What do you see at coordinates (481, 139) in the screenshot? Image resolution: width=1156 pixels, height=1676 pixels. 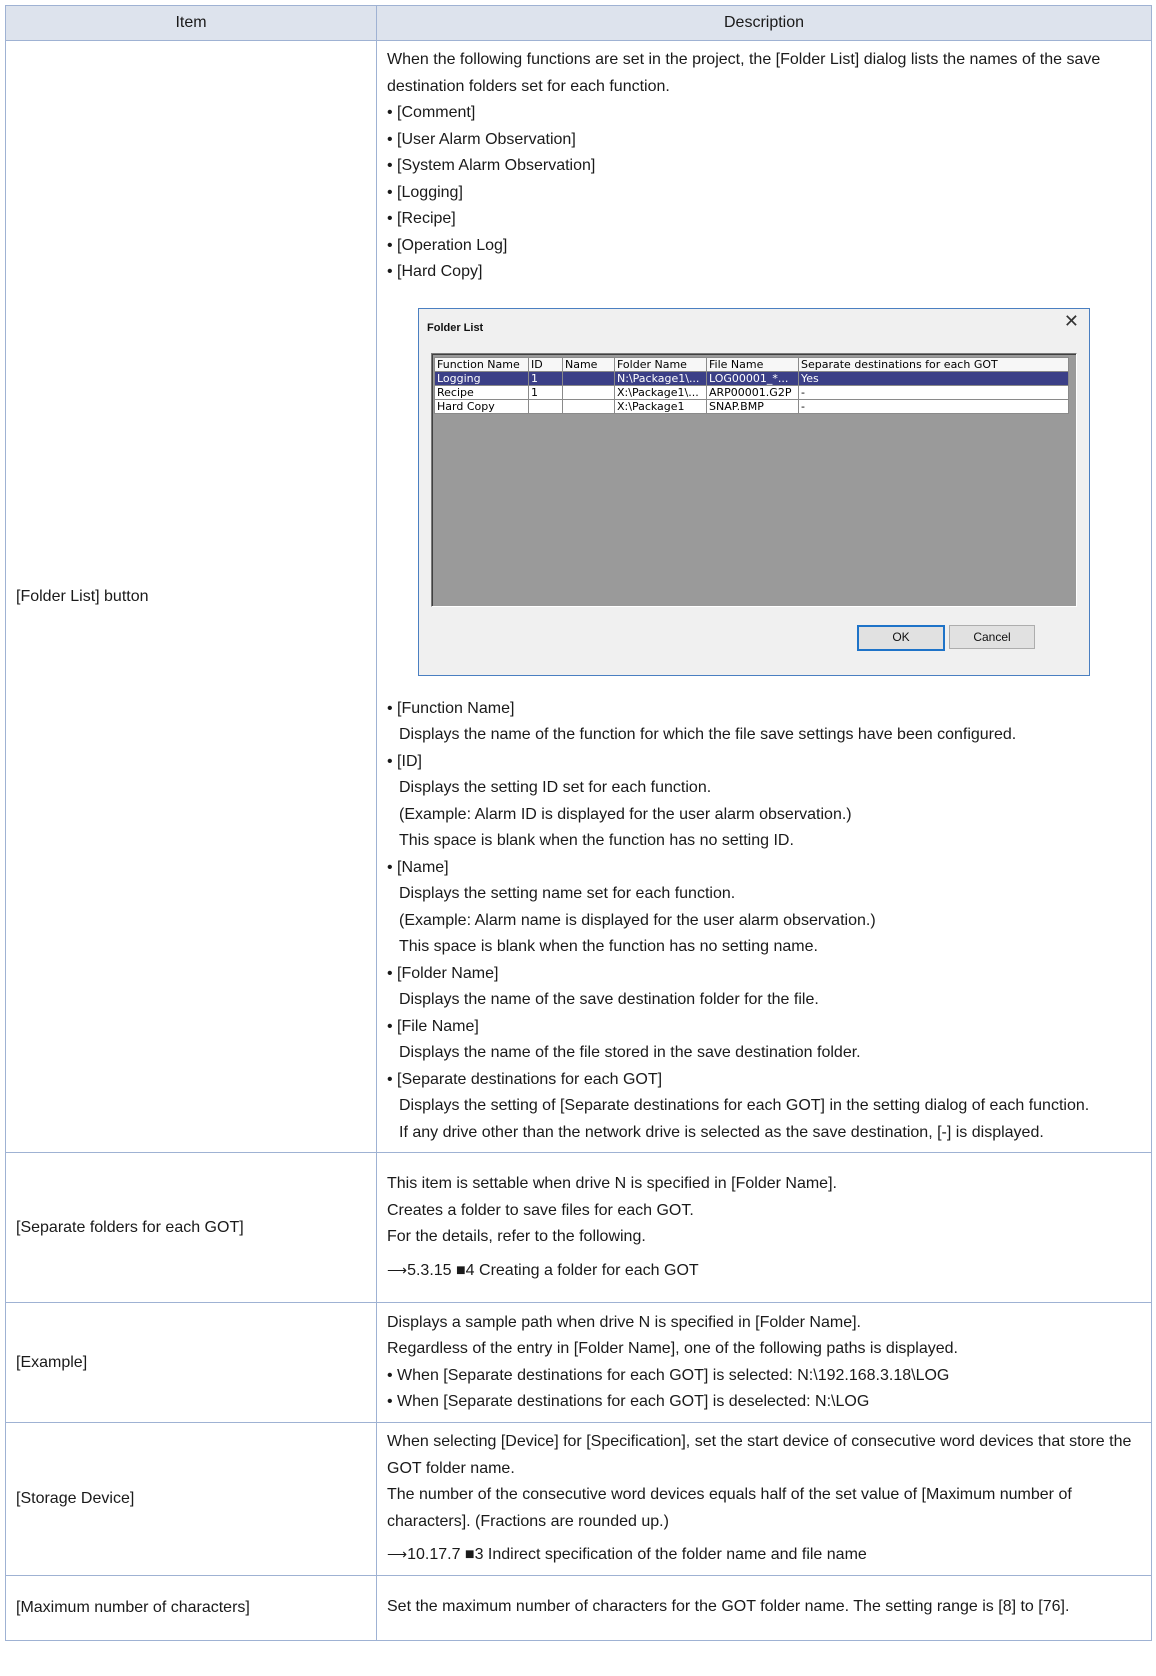 I see `function-list-item: • [User Alarm Observation]` at bounding box center [481, 139].